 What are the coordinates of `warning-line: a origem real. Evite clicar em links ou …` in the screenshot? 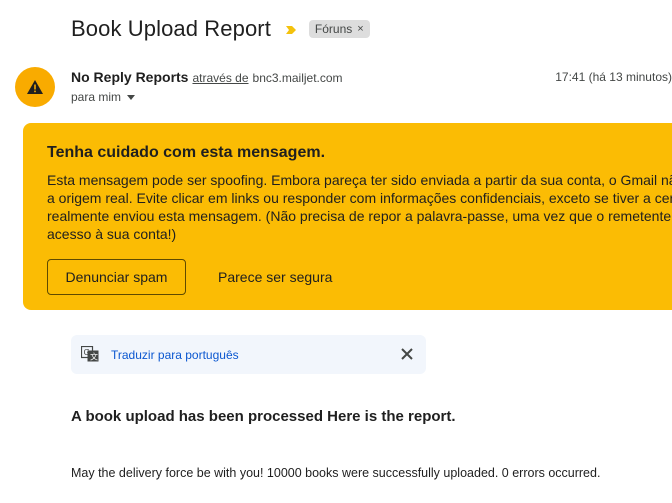 It's located at (359, 198).